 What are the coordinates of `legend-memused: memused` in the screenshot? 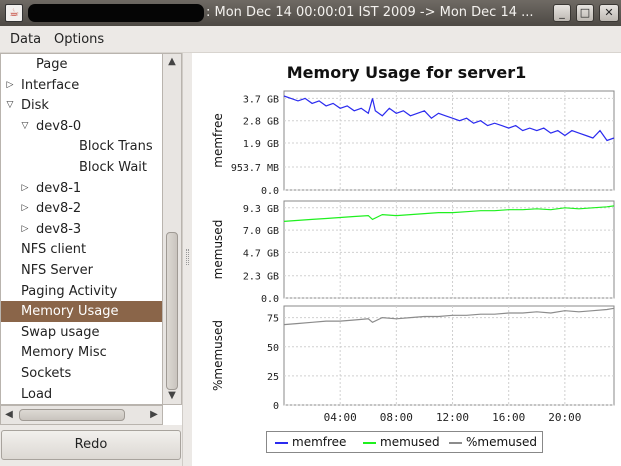 It's located at (401, 442).